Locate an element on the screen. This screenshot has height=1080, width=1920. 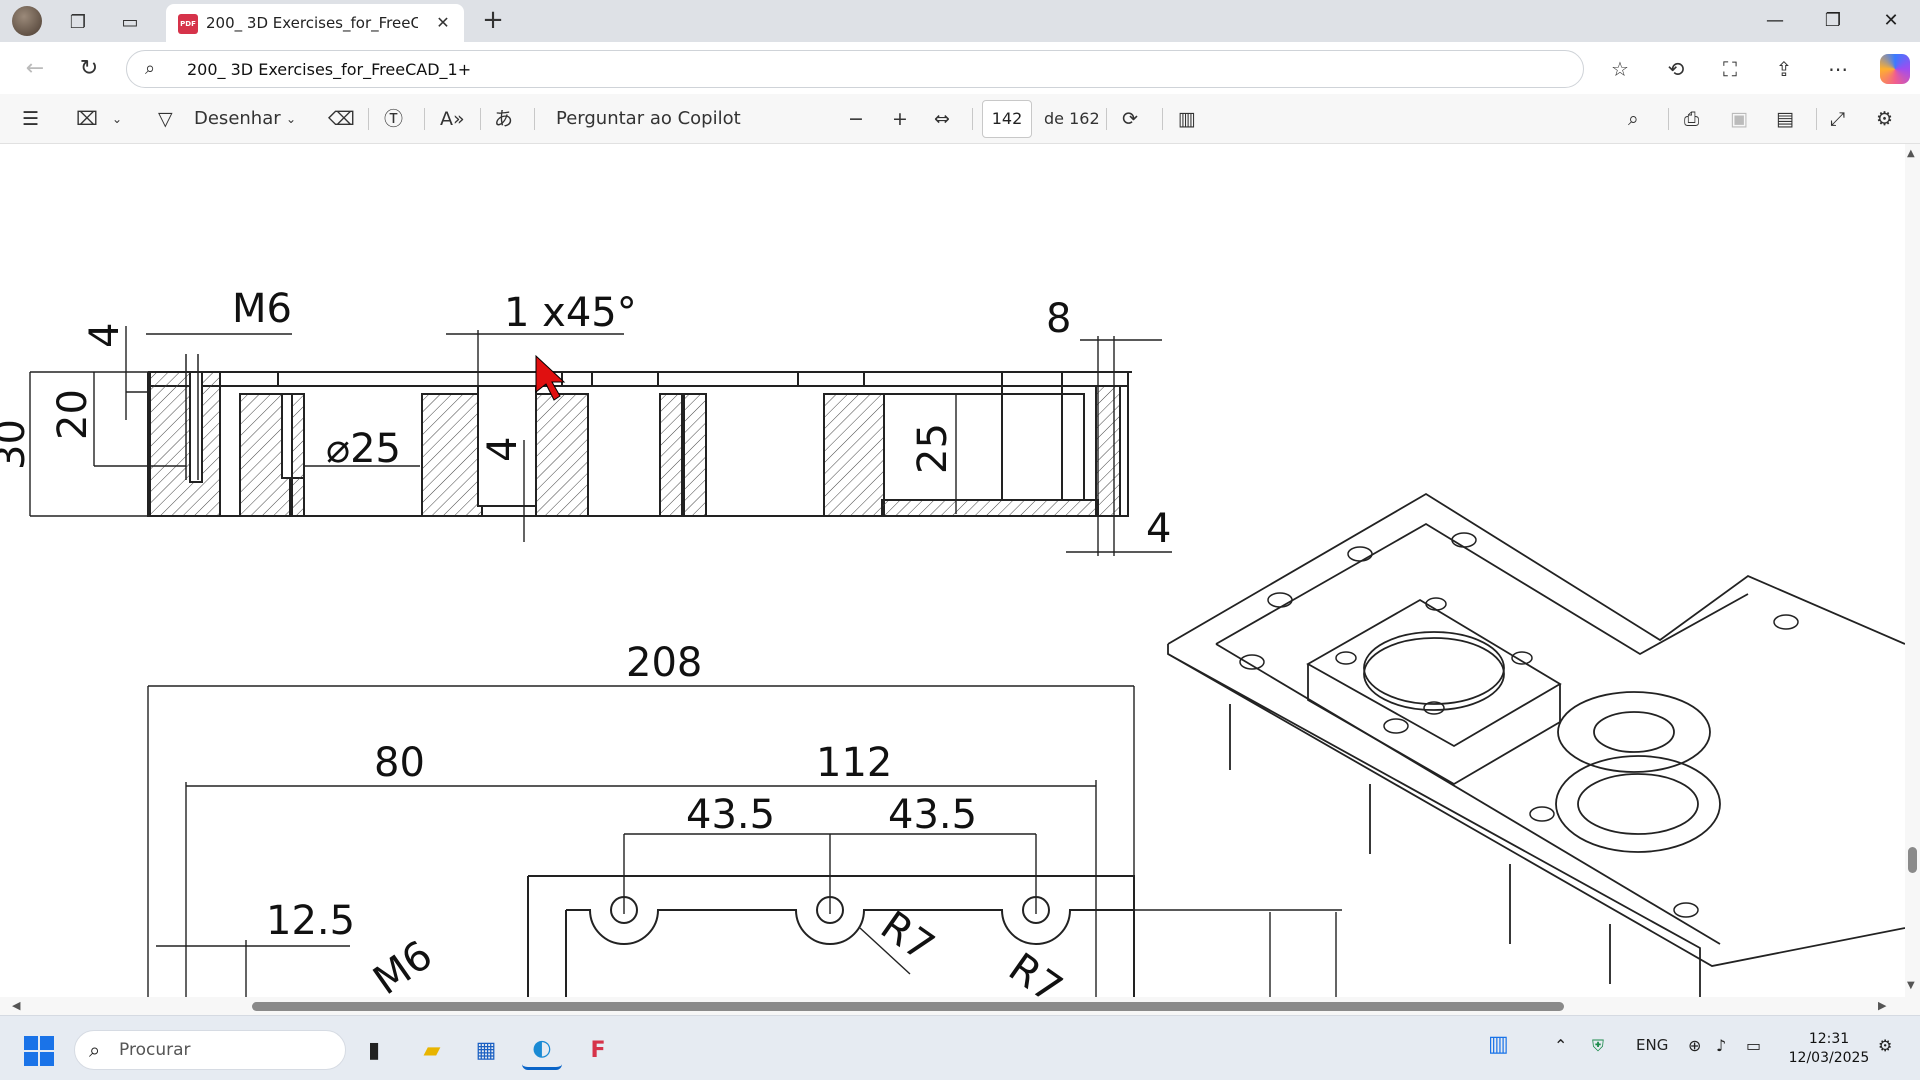
network-icon: ⊕ is located at coordinates (1694, 1045).